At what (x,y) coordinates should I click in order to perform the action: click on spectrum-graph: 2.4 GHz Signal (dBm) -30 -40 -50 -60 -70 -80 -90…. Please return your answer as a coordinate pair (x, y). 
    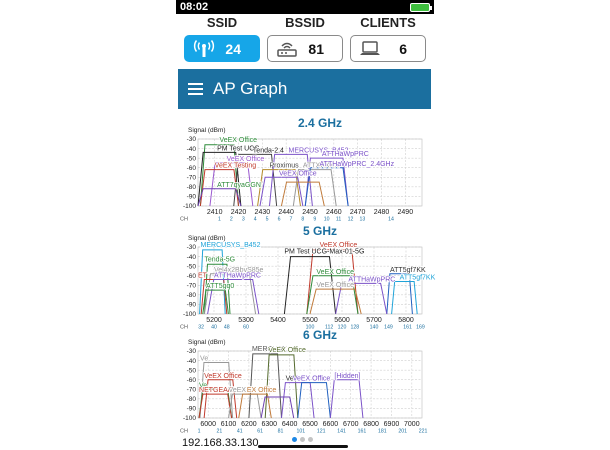
    Looking at the image, I should click on (301, 169).